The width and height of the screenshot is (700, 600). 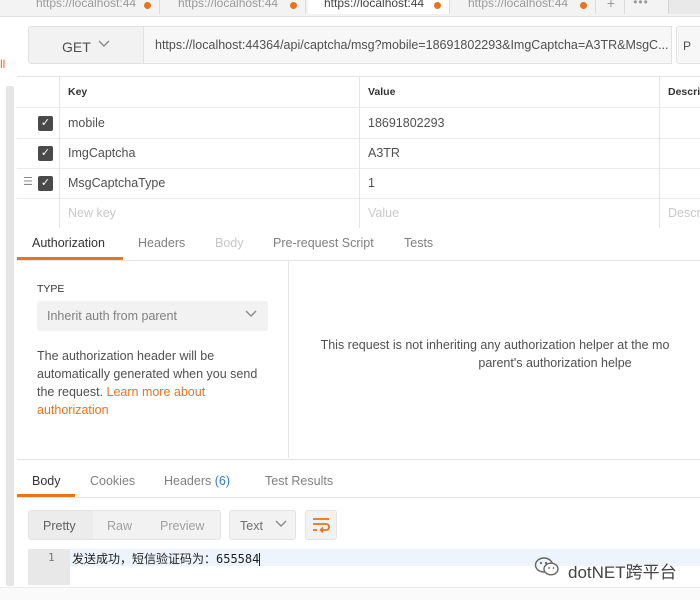 I want to click on param-row: ✓ ImgCaptcha A3TR, so click(x=358, y=153).